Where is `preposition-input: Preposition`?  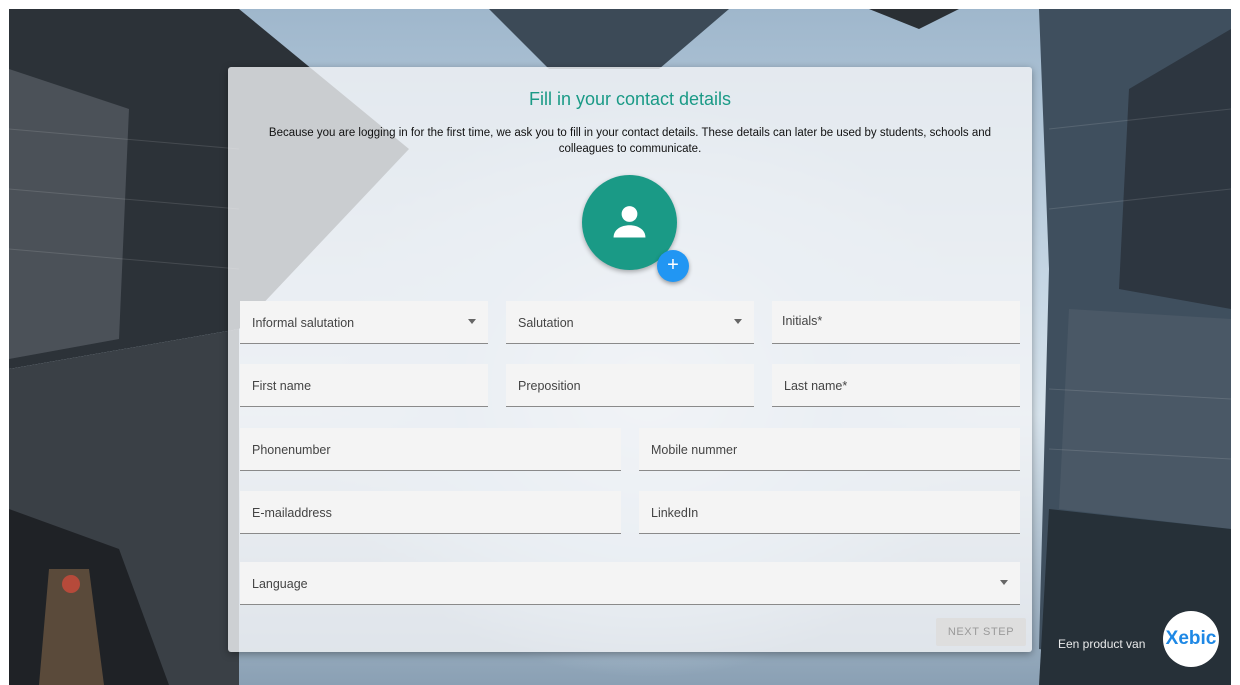
preposition-input: Preposition is located at coordinates (630, 385).